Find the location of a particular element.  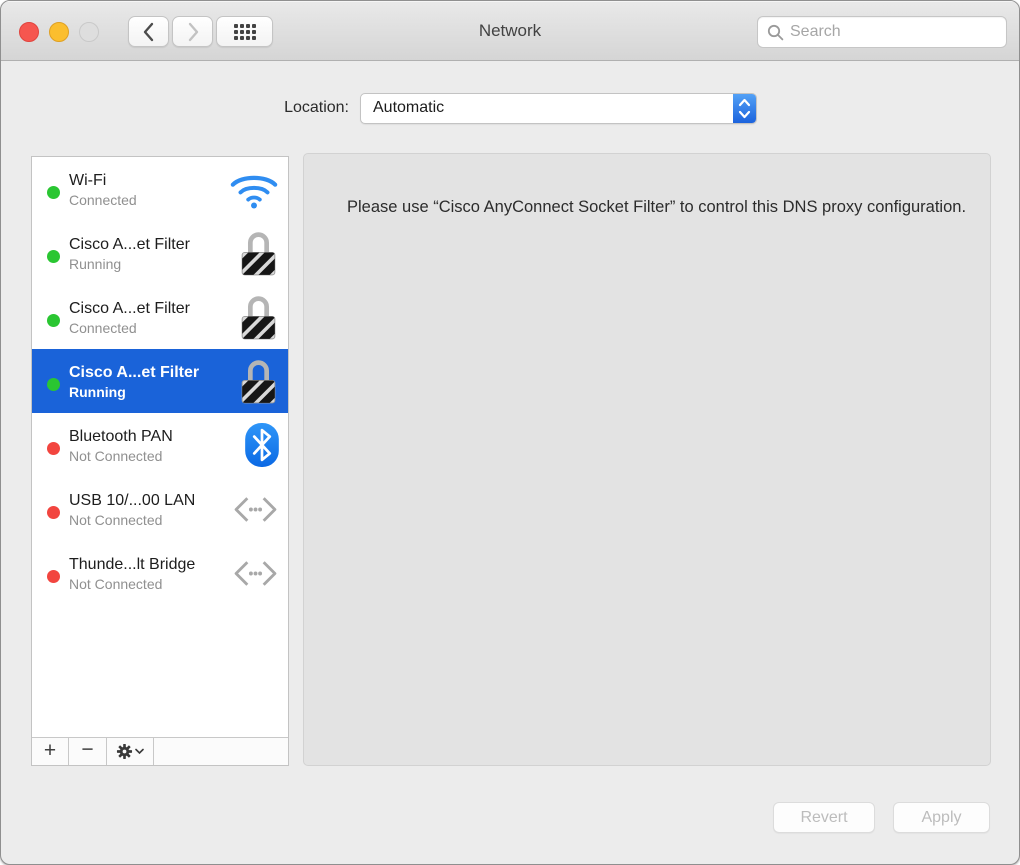

service-row: Thunde...lt Bridge Not Connected is located at coordinates (160, 573).